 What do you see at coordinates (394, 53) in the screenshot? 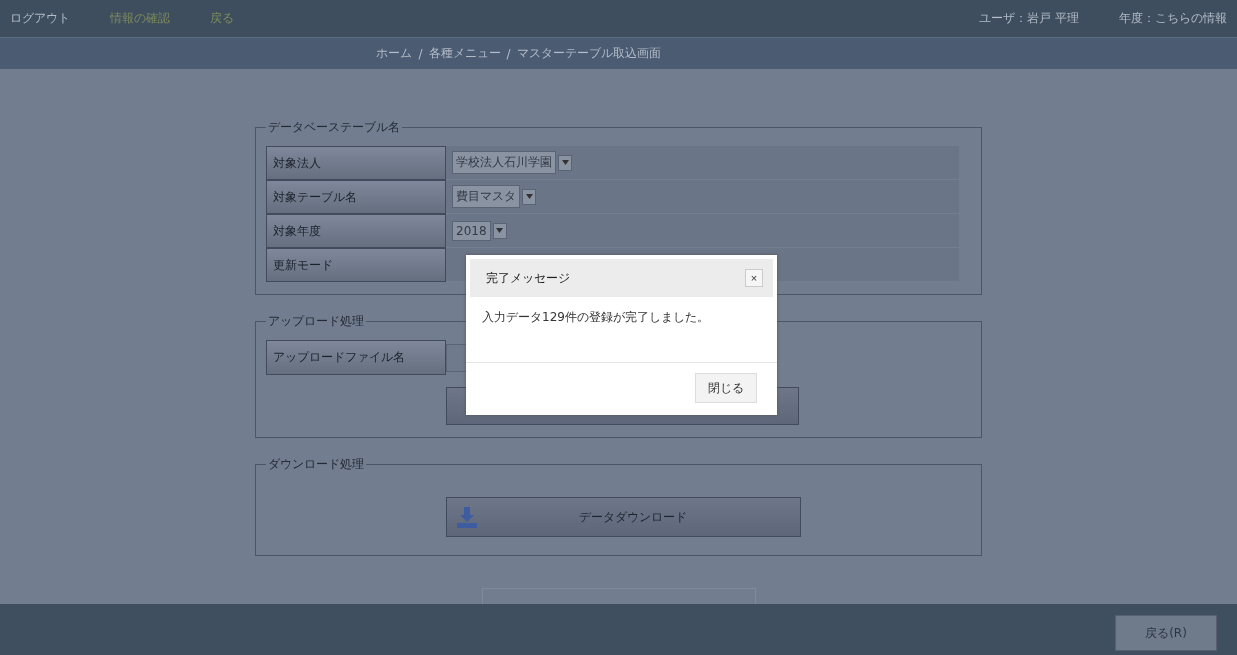
I see `breadcrumb-item: ホーム` at bounding box center [394, 53].